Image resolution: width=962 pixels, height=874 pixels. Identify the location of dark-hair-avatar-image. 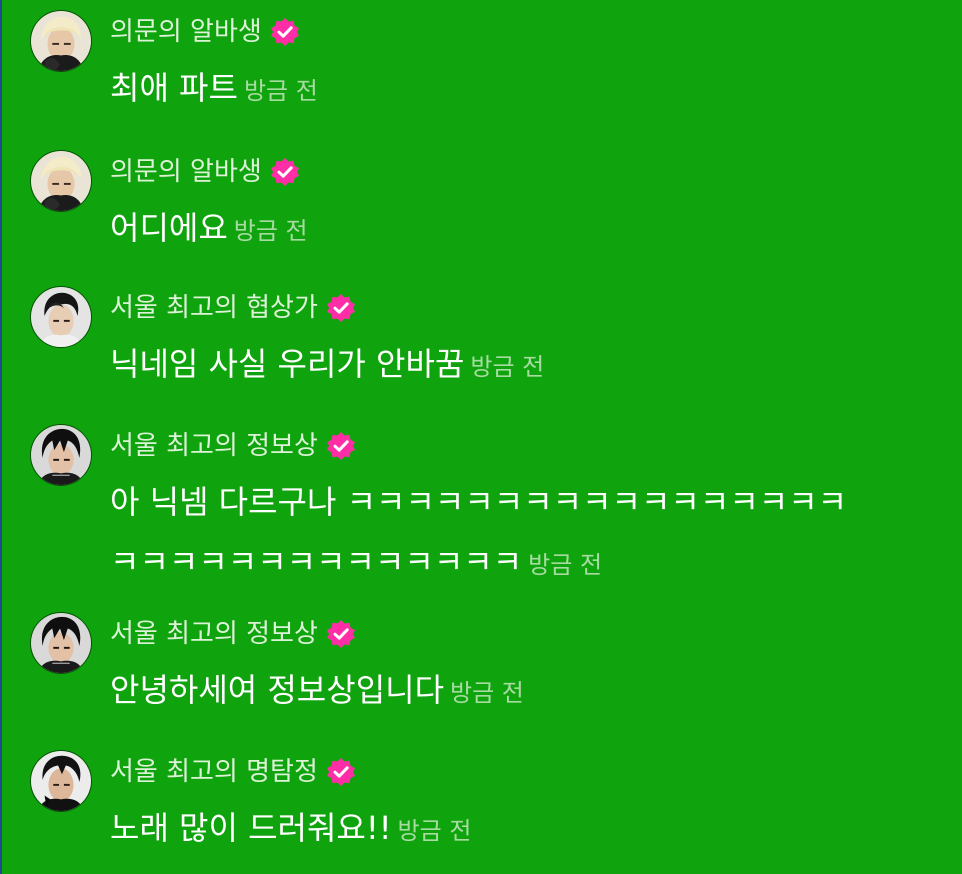
(61, 317).